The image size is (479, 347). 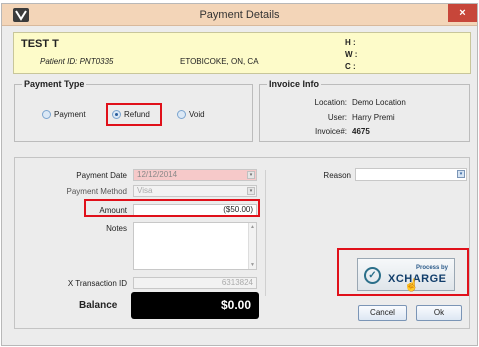 What do you see at coordinates (350, 66) in the screenshot?
I see `phone-cell: C :` at bounding box center [350, 66].